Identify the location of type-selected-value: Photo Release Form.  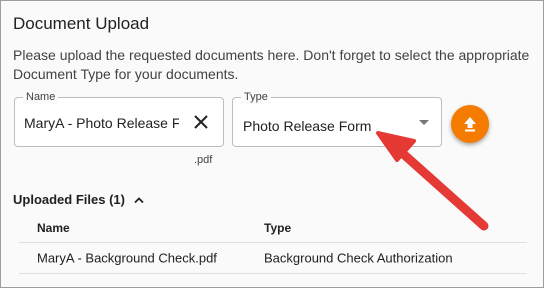
(307, 126).